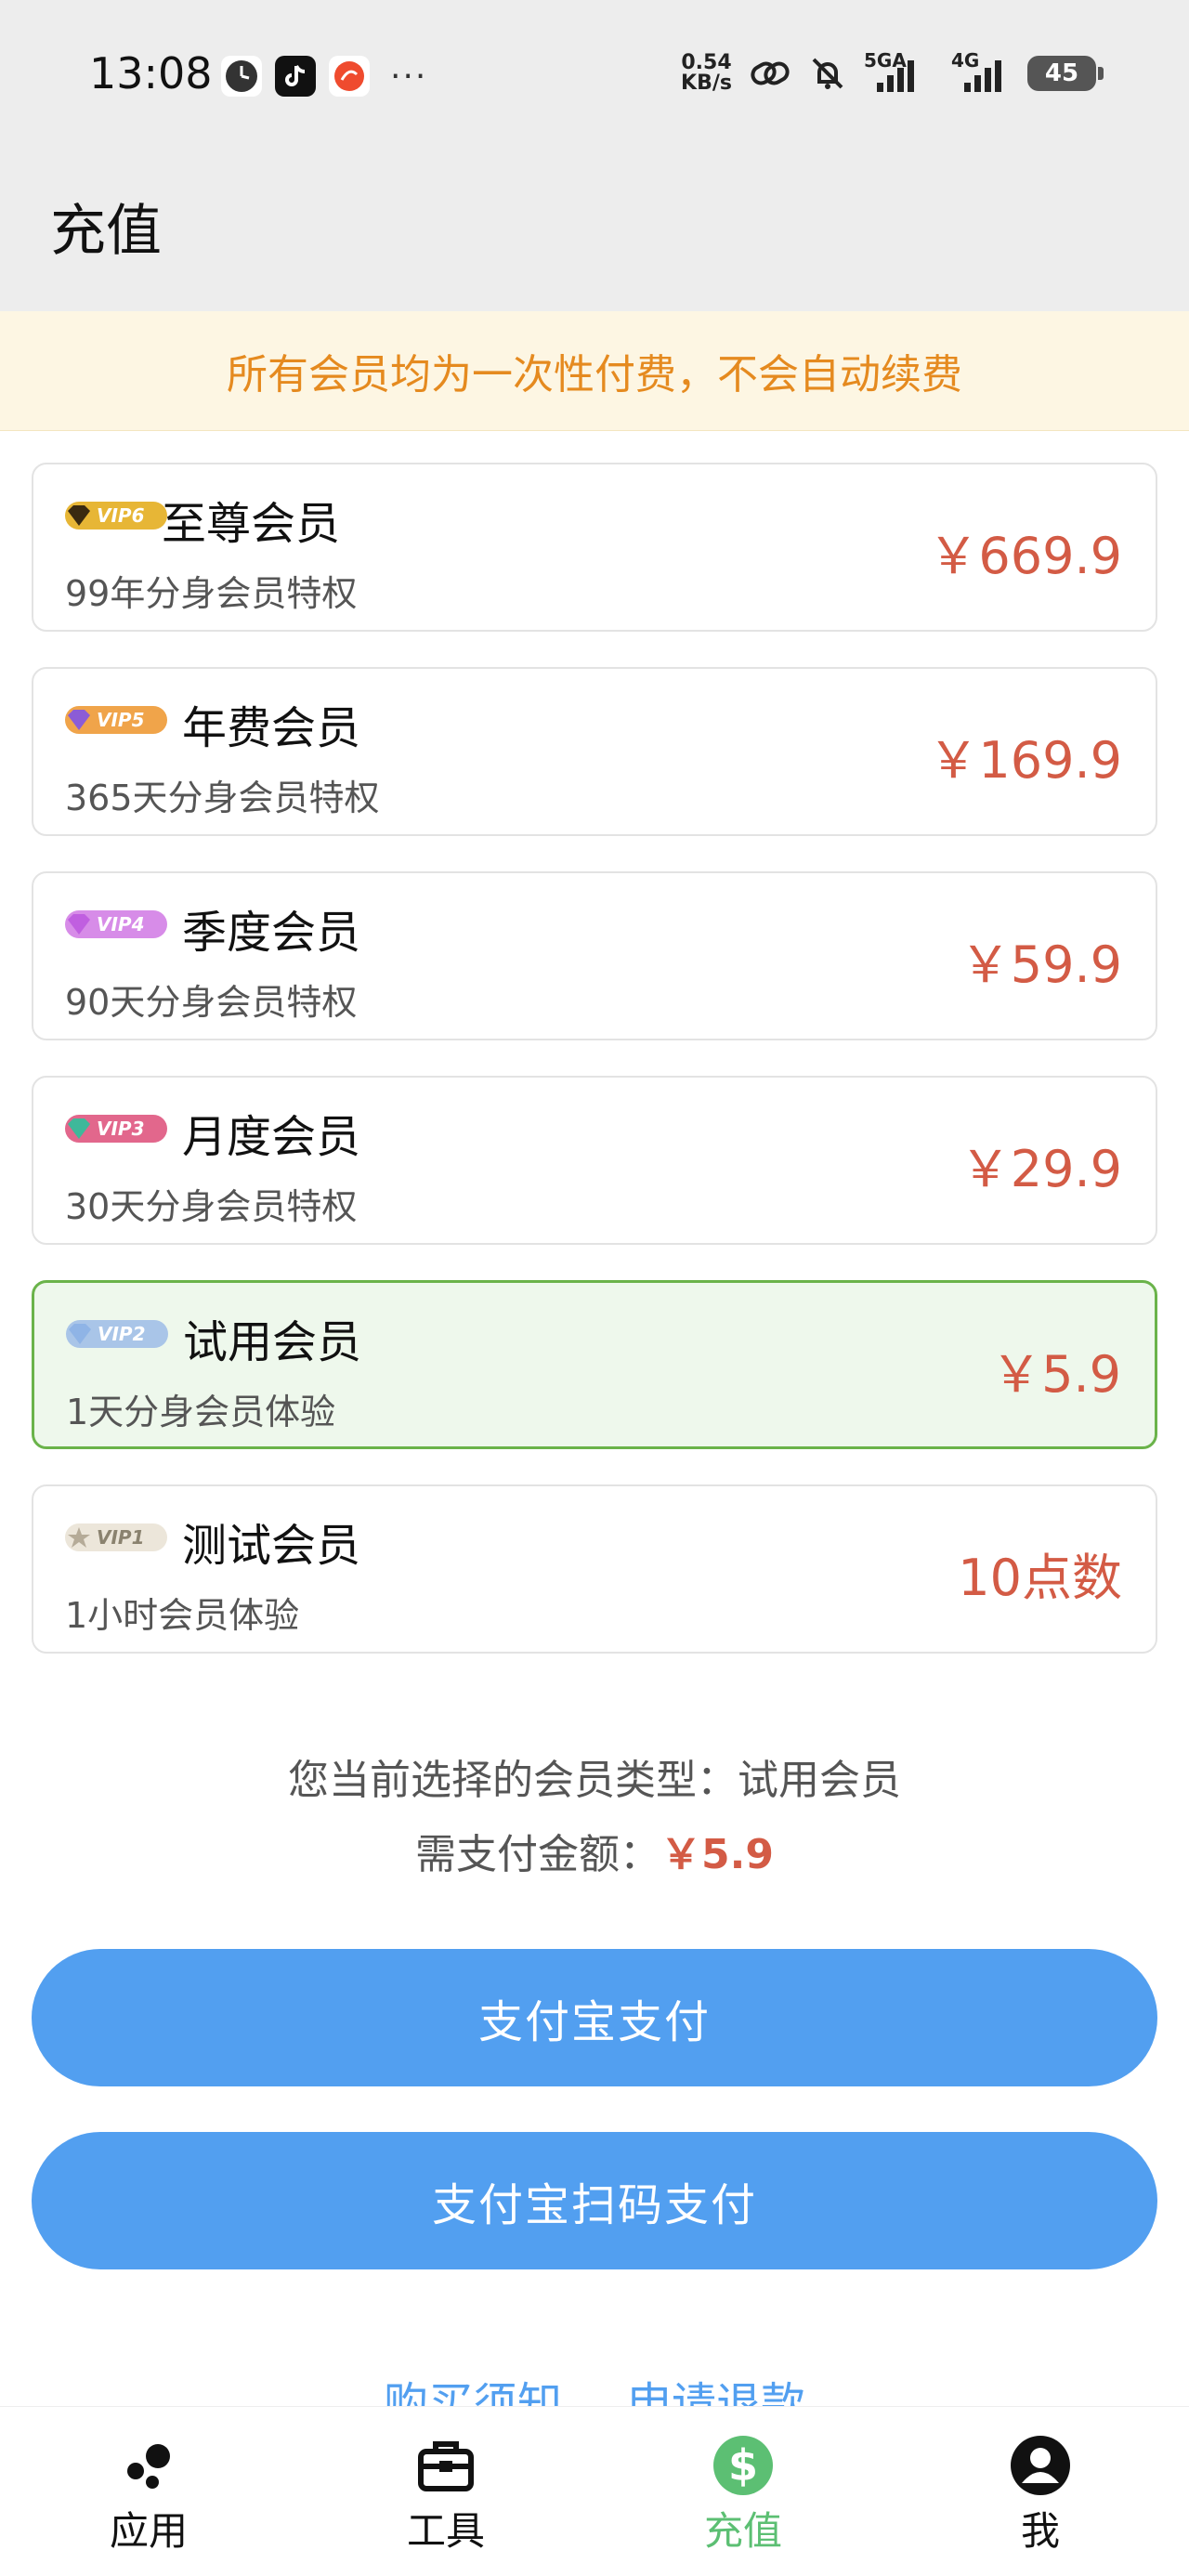  What do you see at coordinates (106, 232) in the screenshot?
I see `page-title: 充值` at bounding box center [106, 232].